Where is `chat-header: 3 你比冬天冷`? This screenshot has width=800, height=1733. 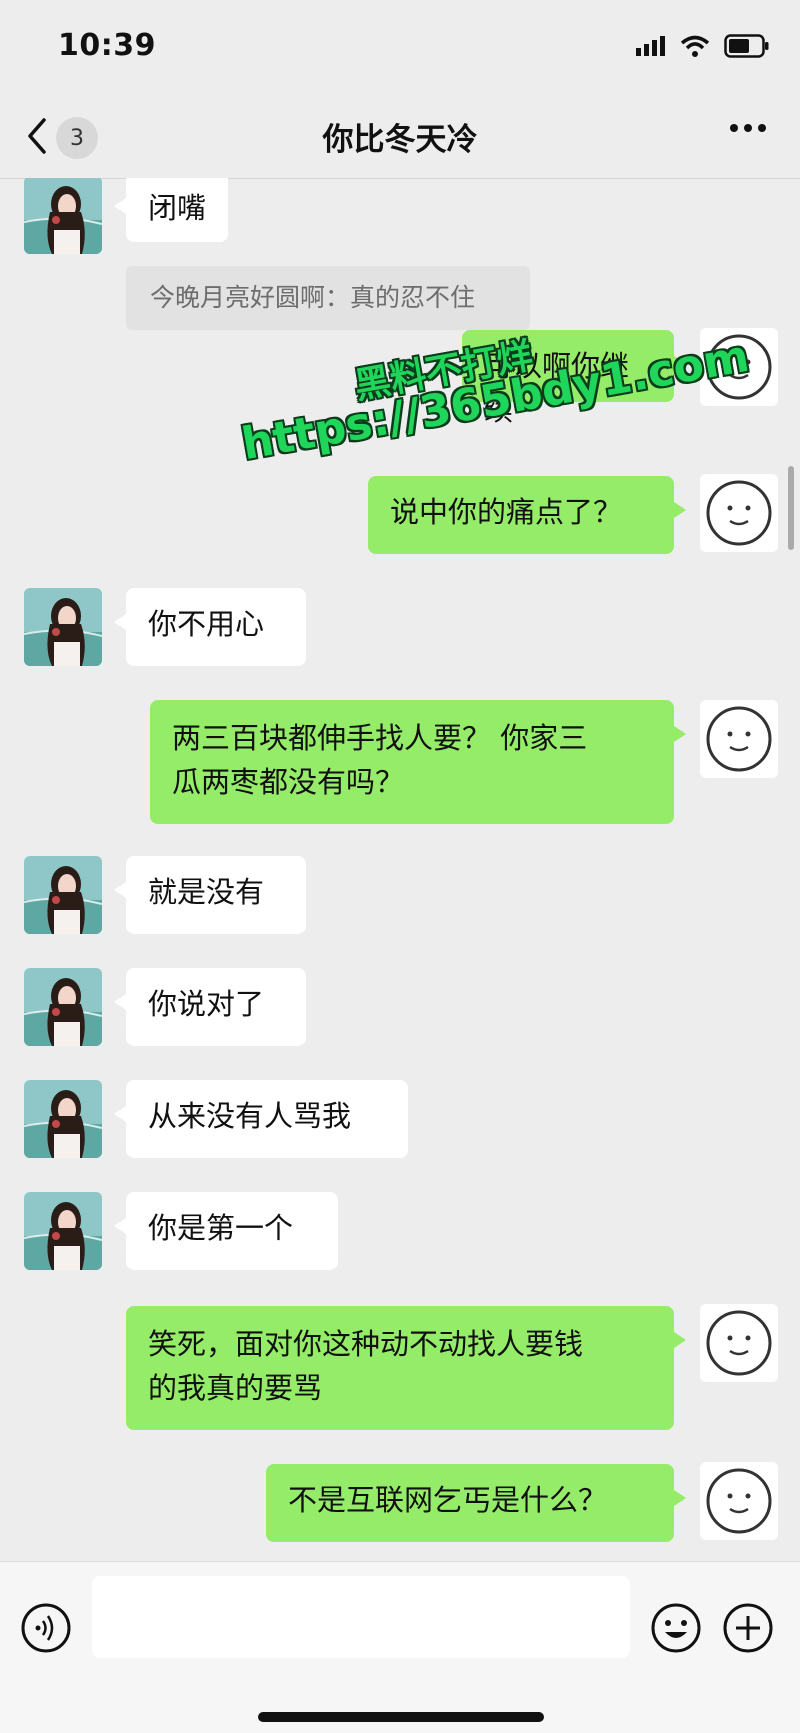 chat-header: 3 你比冬天冷 is located at coordinates (400, 139).